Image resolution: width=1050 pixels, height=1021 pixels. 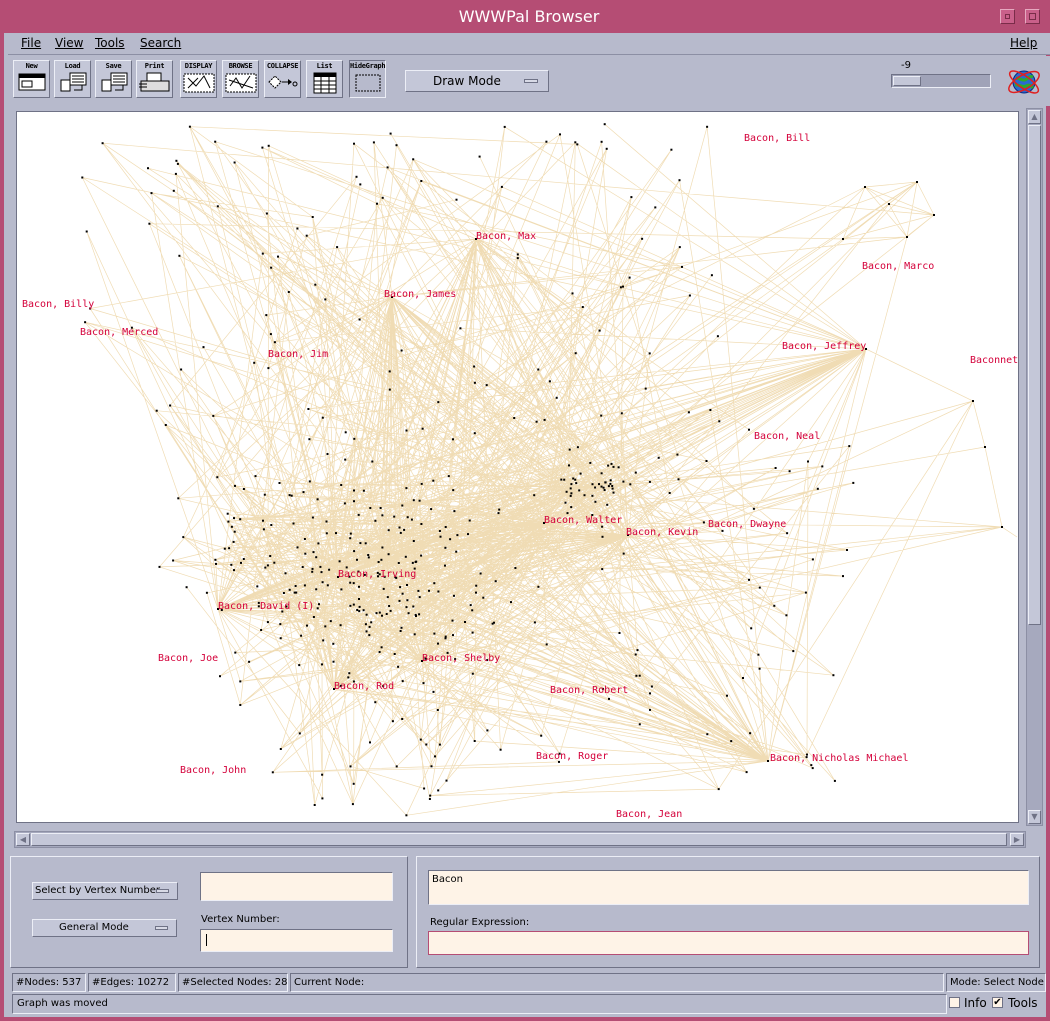 What do you see at coordinates (728, 943) in the screenshot?
I see `regex-input` at bounding box center [728, 943].